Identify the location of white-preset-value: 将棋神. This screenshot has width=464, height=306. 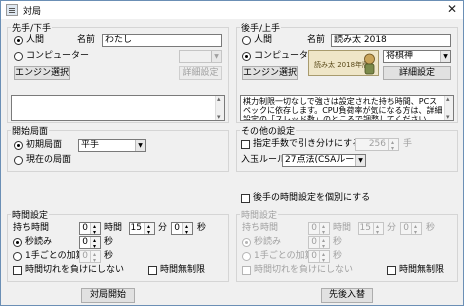
(400, 56).